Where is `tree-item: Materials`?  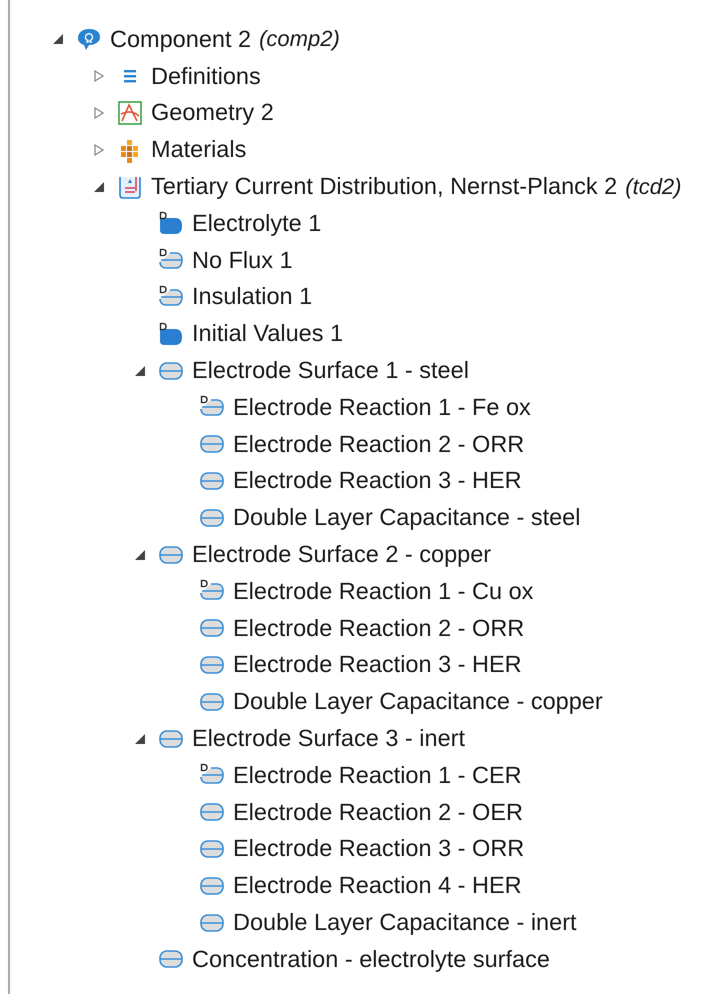 tree-item: Materials is located at coordinates (198, 150).